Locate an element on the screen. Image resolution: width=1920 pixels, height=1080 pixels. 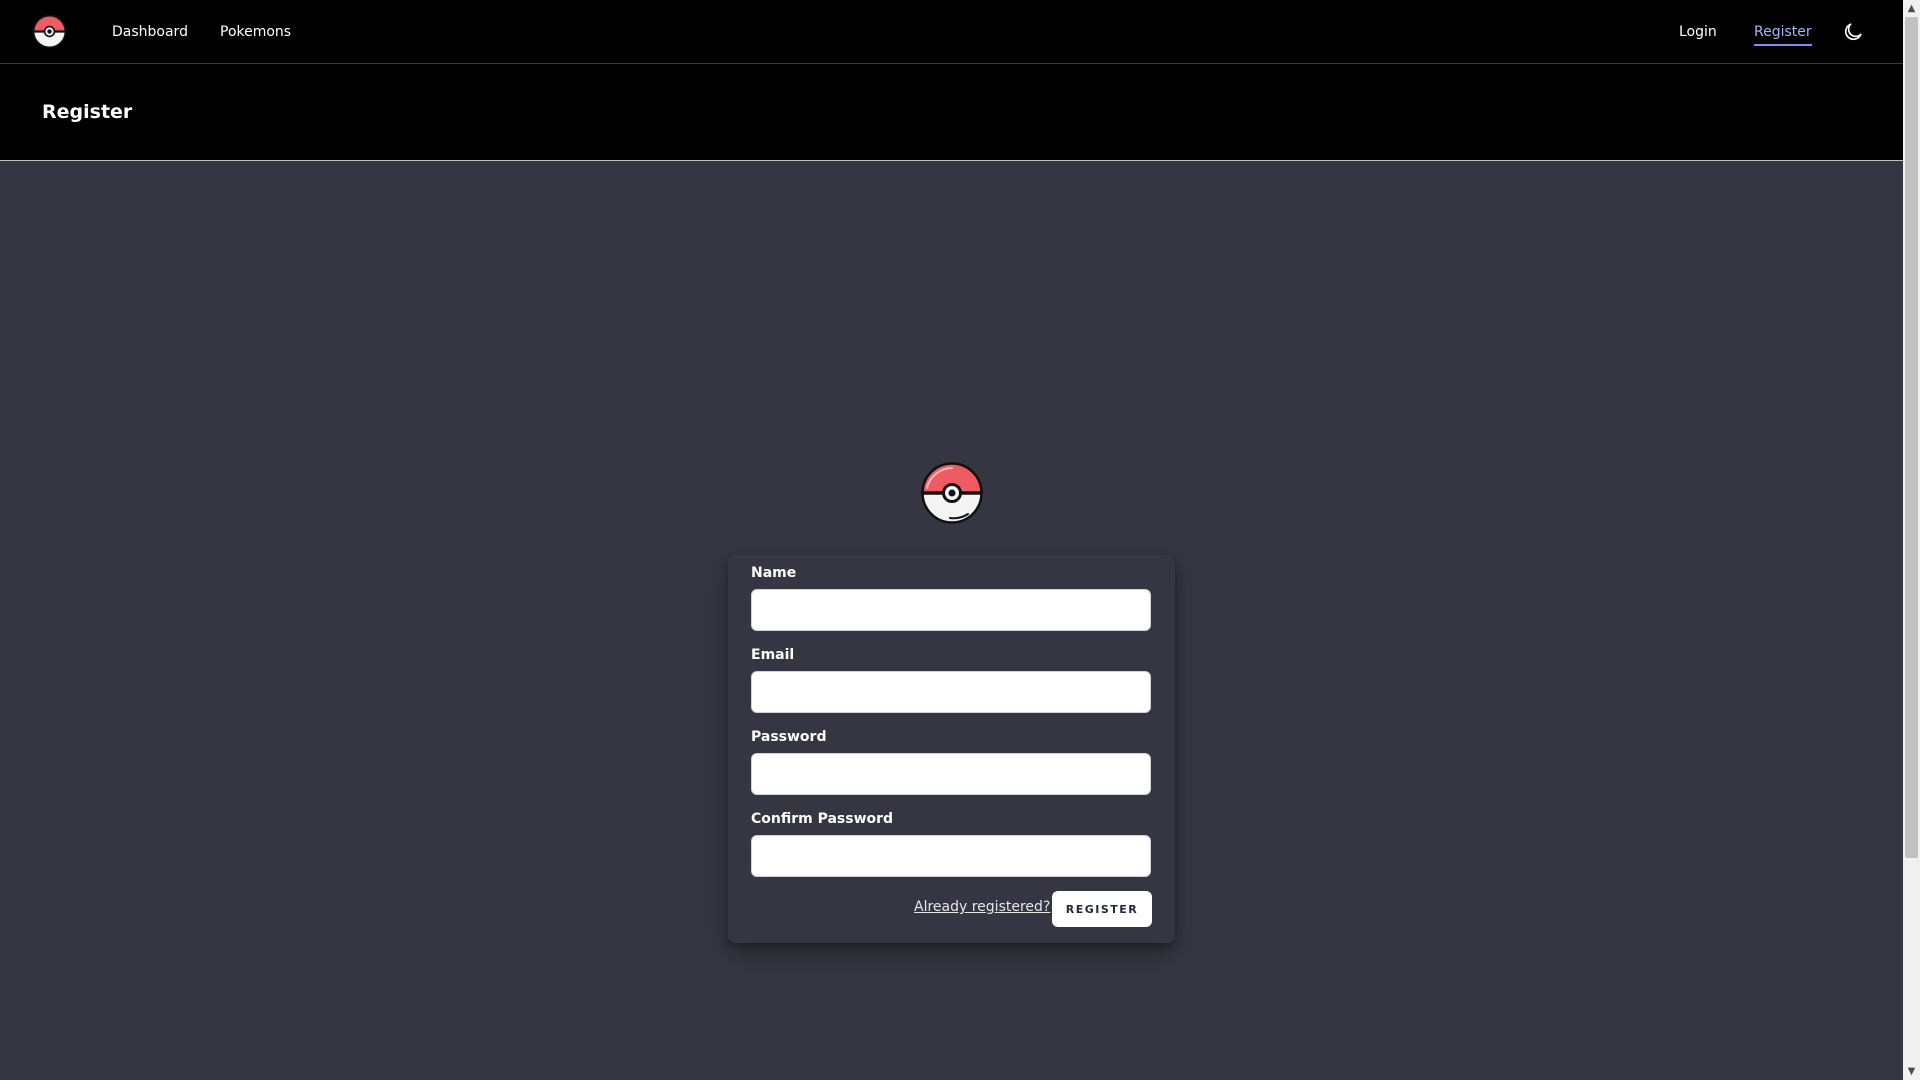
name-label: Name is located at coordinates (774, 573).